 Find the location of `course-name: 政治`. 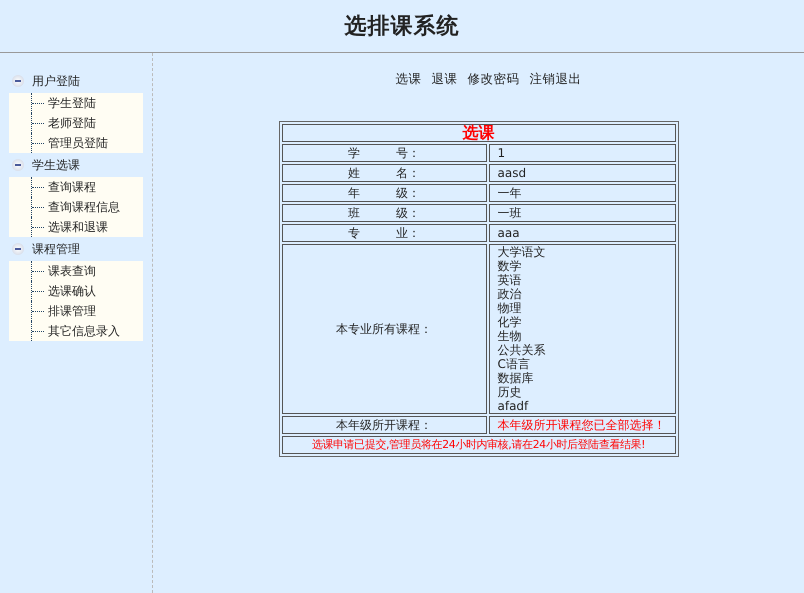

course-name: 政治 is located at coordinates (510, 293).